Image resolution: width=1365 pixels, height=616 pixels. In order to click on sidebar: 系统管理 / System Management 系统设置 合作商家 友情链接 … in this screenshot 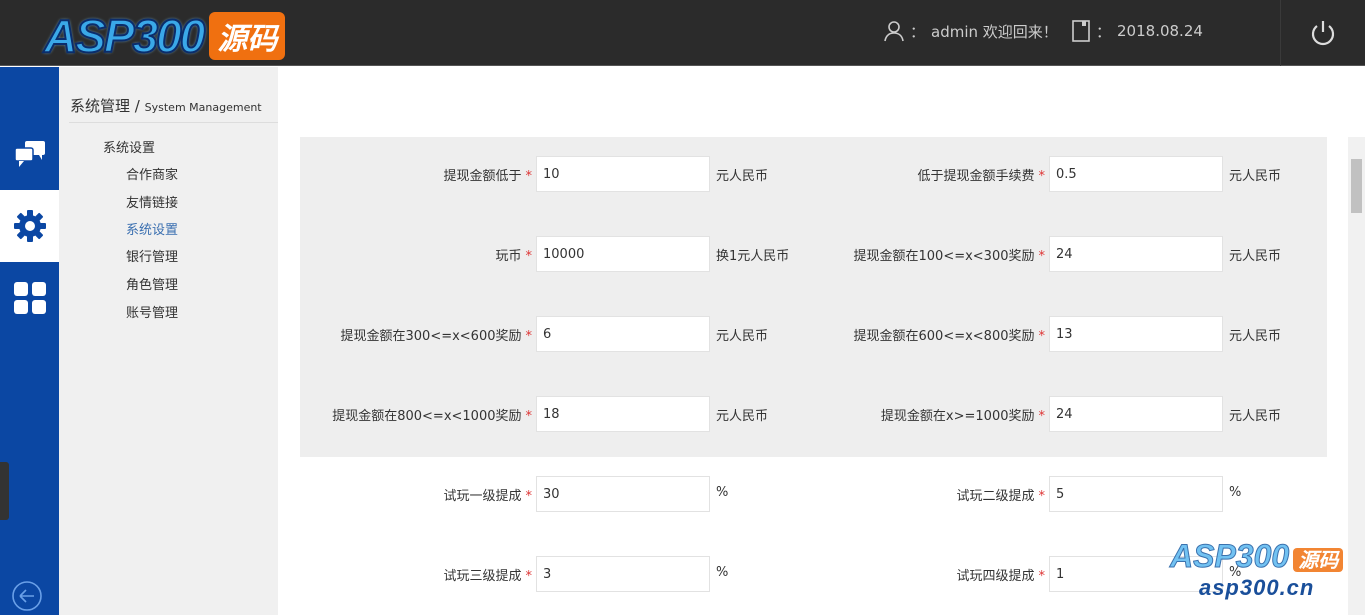, I will do `click(168, 341)`.